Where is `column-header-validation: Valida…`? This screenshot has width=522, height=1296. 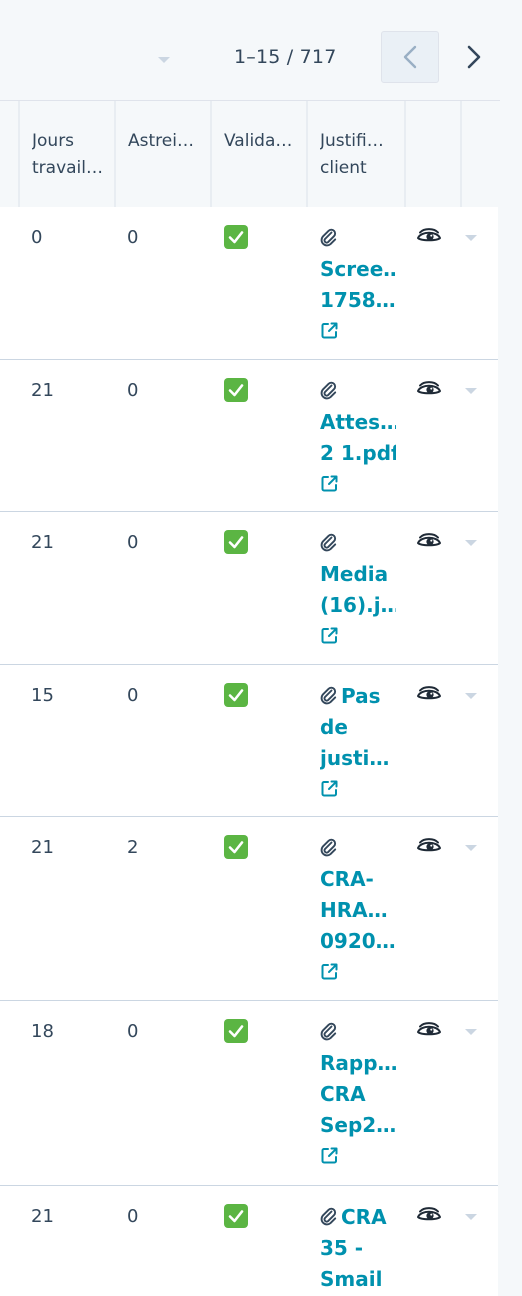
column-header-validation: Valida… is located at coordinates (259, 154).